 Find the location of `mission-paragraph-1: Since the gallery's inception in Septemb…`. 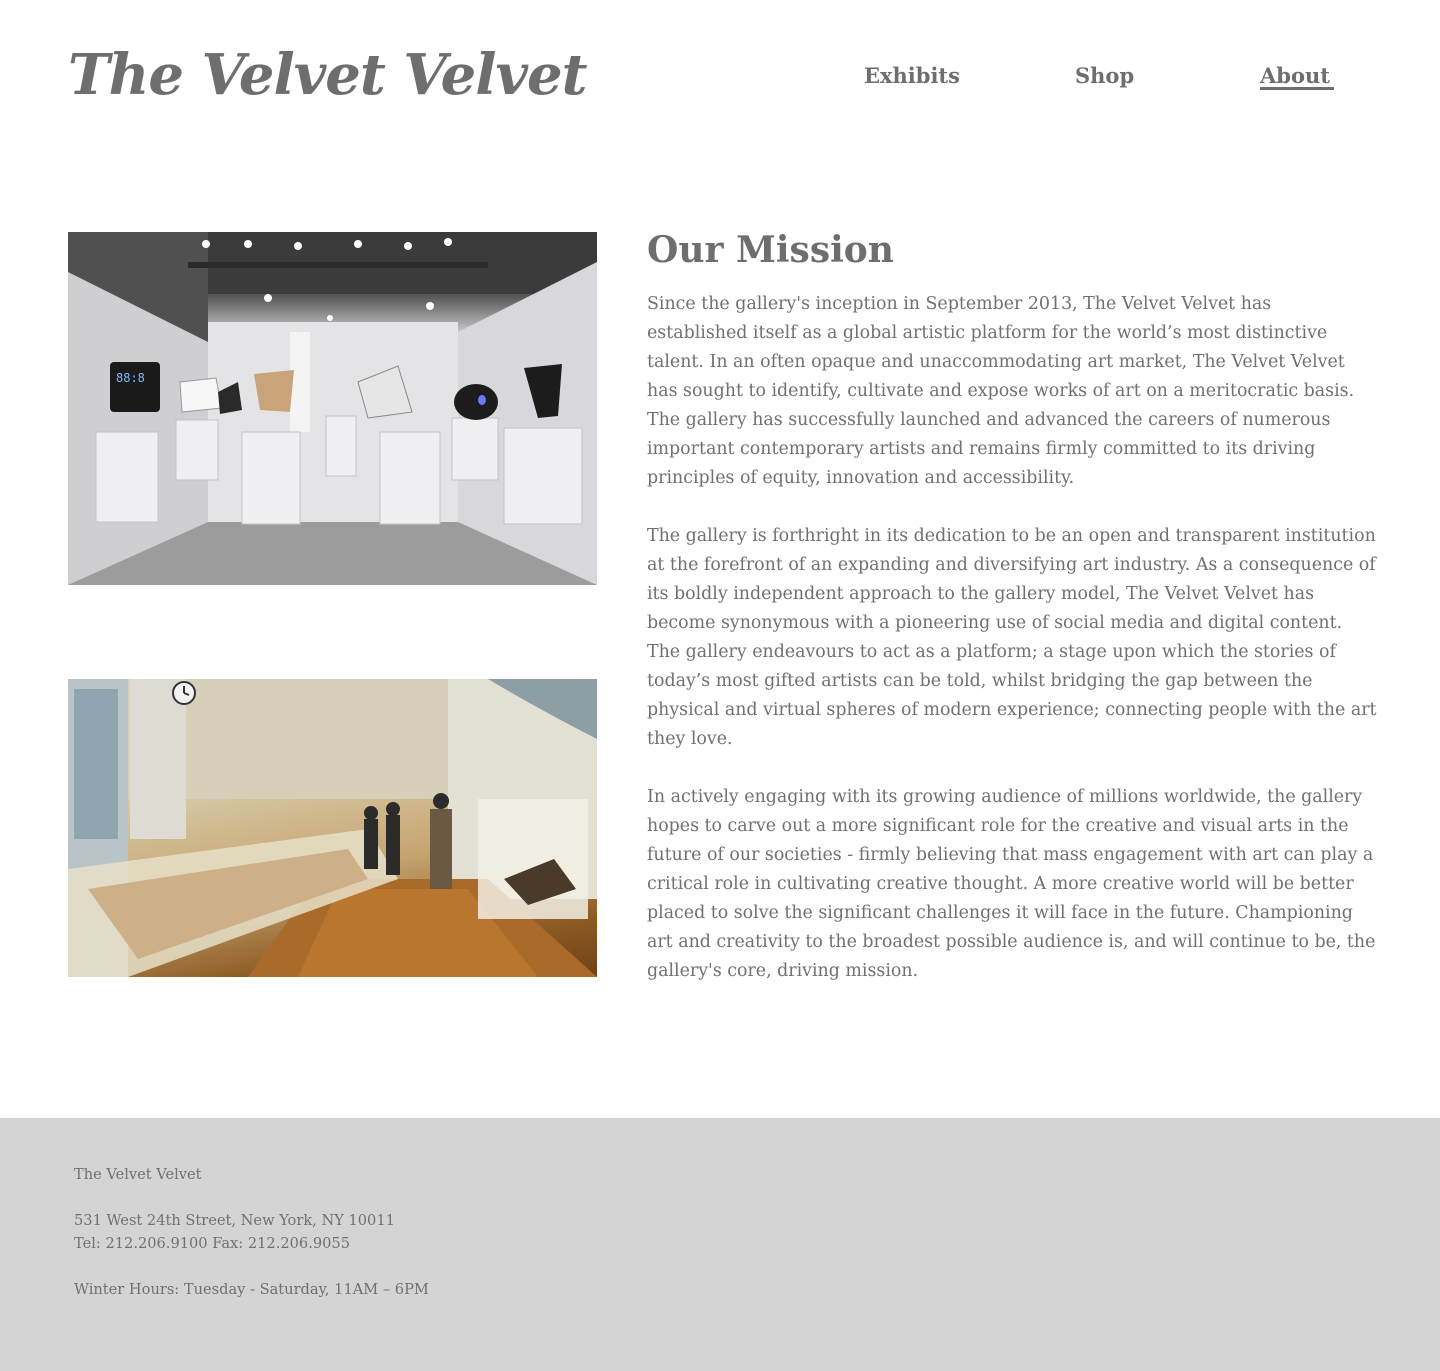

mission-paragraph-1: Since the gallery's inception in Septemb… is located at coordinates (1001, 391).